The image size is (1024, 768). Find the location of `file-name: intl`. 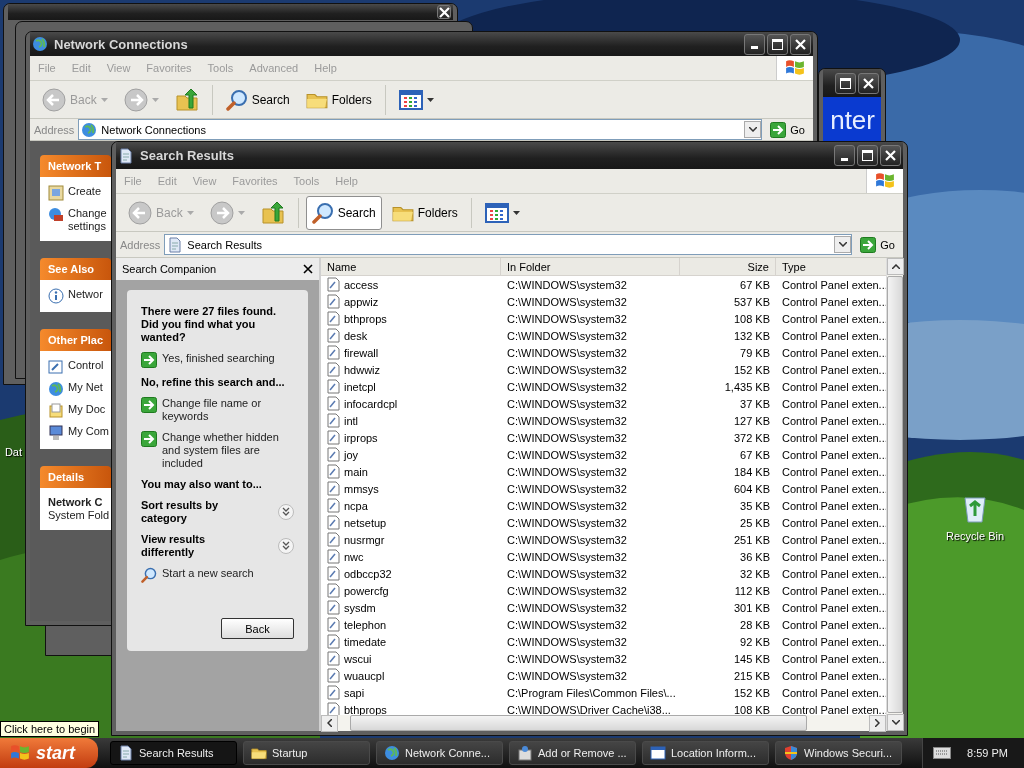

file-name: intl is located at coordinates (351, 420).